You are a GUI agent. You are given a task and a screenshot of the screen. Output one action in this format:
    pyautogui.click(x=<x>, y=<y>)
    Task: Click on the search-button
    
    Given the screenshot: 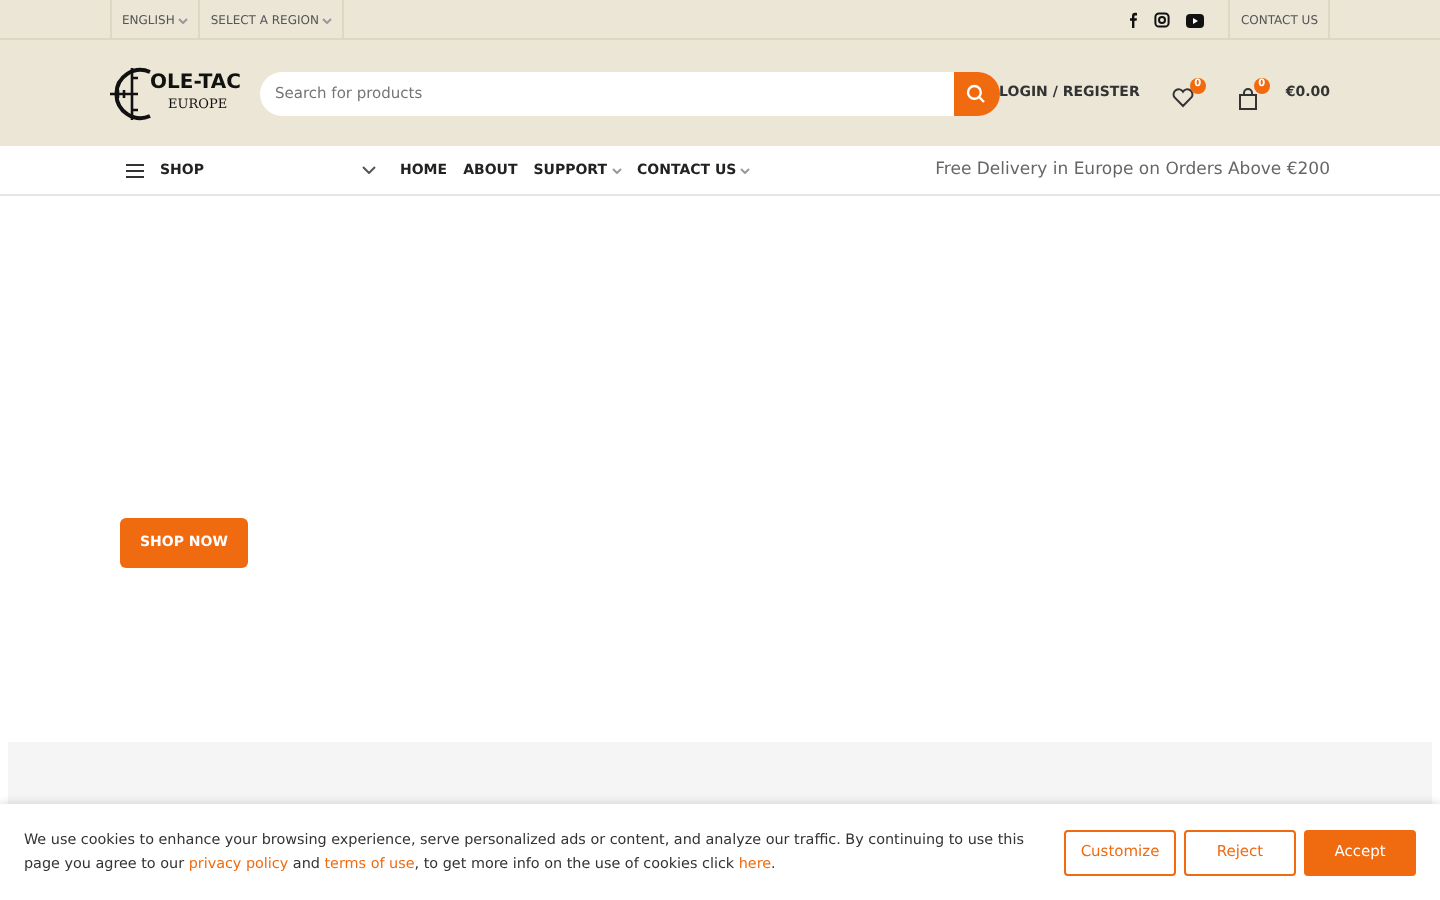 What is the action you would take?
    pyautogui.click(x=976, y=93)
    